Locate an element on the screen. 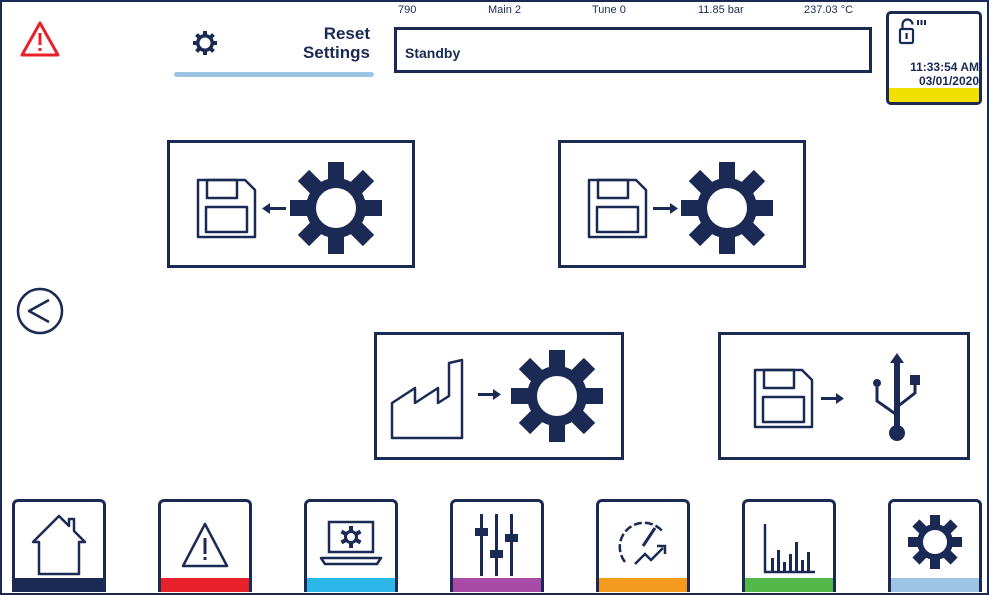 This screenshot has width=989, height=595. warning-triangle-icon is located at coordinates (40, 39).